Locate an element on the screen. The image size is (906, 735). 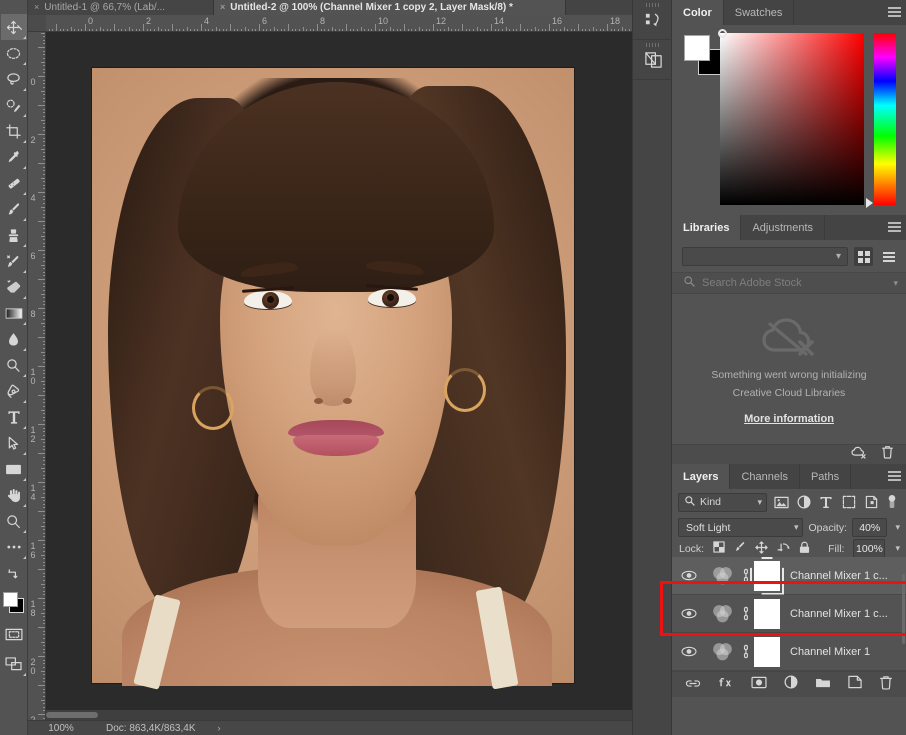
history-panel-icon is located at coordinates (653, 20).